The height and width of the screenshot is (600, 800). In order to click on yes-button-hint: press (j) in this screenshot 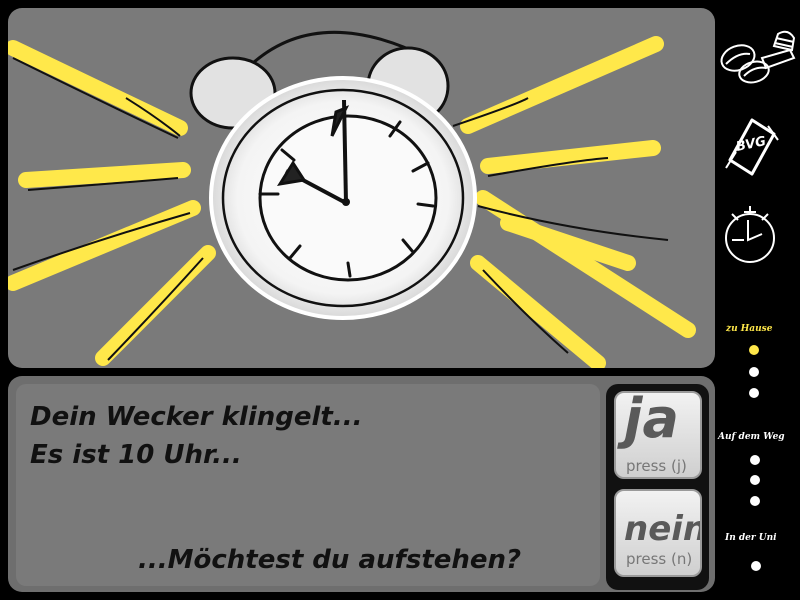, I will do `click(656, 466)`.